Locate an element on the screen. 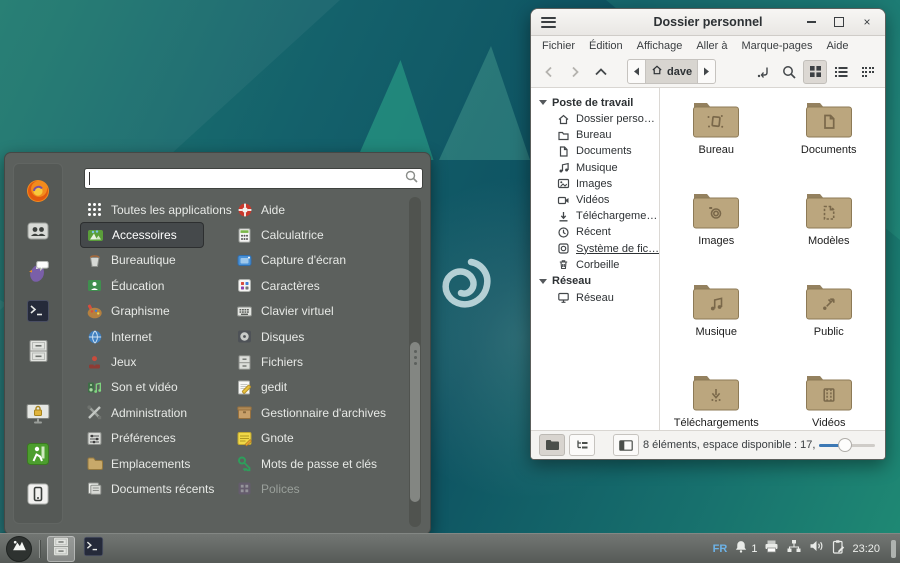  menu-app-label: gedit is located at coordinates (274, 387).